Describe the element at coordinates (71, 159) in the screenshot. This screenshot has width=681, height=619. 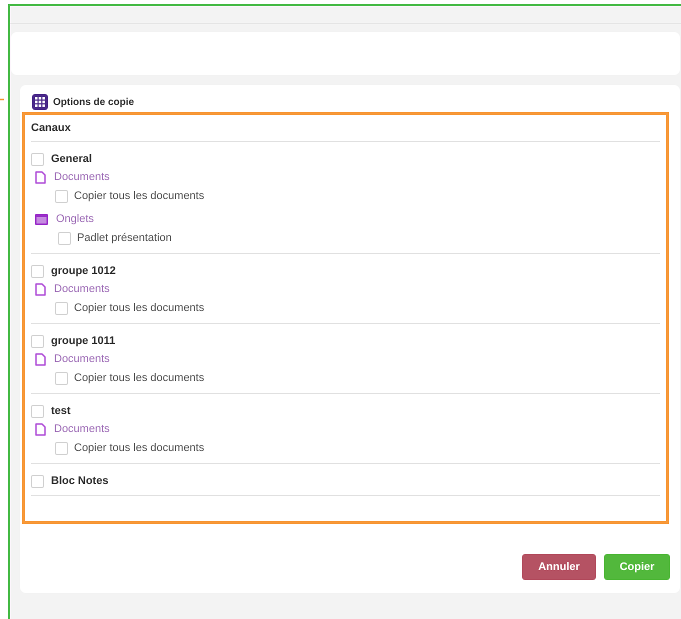
I see `channel-name: General` at that location.